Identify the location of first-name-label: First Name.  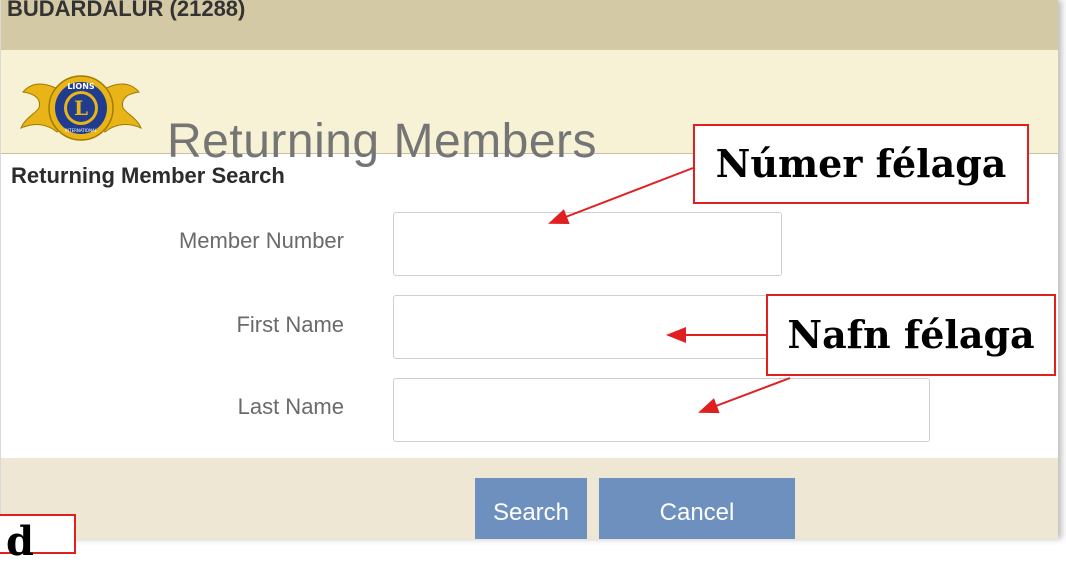
(290, 324).